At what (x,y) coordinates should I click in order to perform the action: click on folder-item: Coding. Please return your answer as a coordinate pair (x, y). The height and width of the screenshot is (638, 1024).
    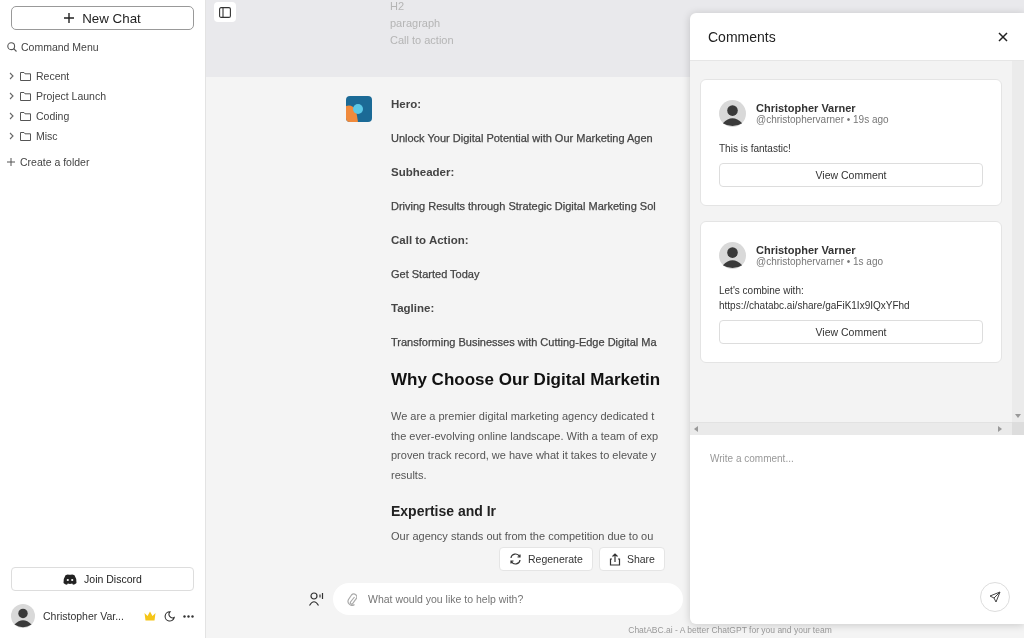
    Looking at the image, I should click on (39, 116).